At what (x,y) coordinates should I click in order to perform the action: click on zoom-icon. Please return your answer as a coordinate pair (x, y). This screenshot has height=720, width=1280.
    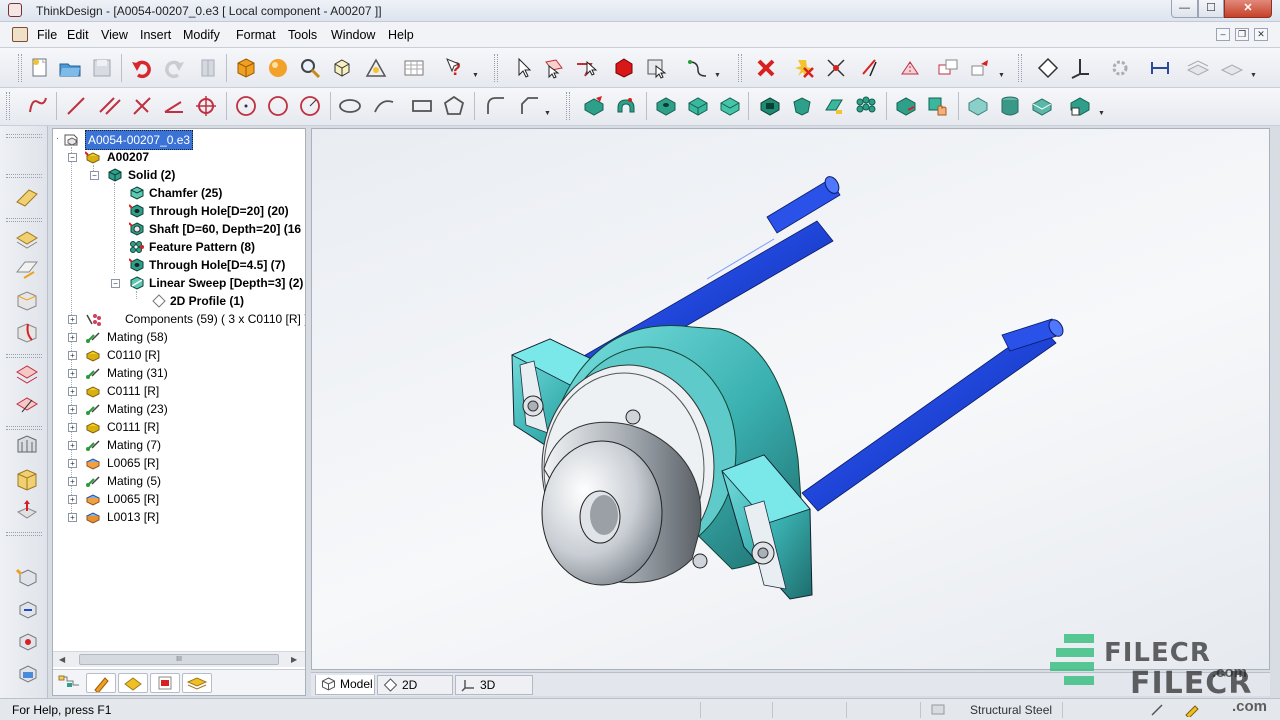
    Looking at the image, I should click on (310, 68).